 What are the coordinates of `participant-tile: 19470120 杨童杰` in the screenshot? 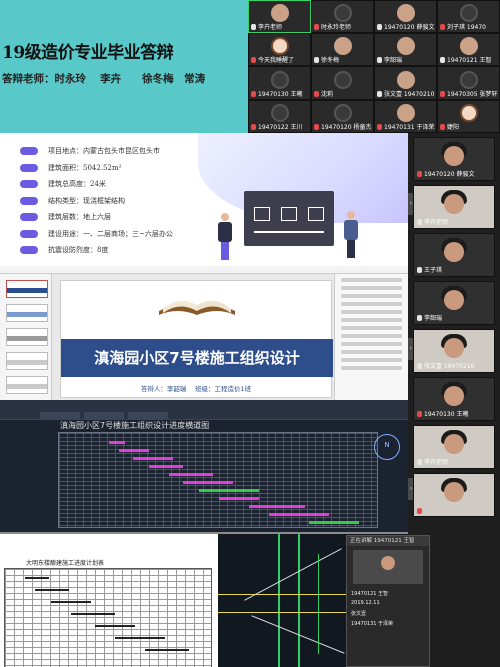 It's located at (342, 116).